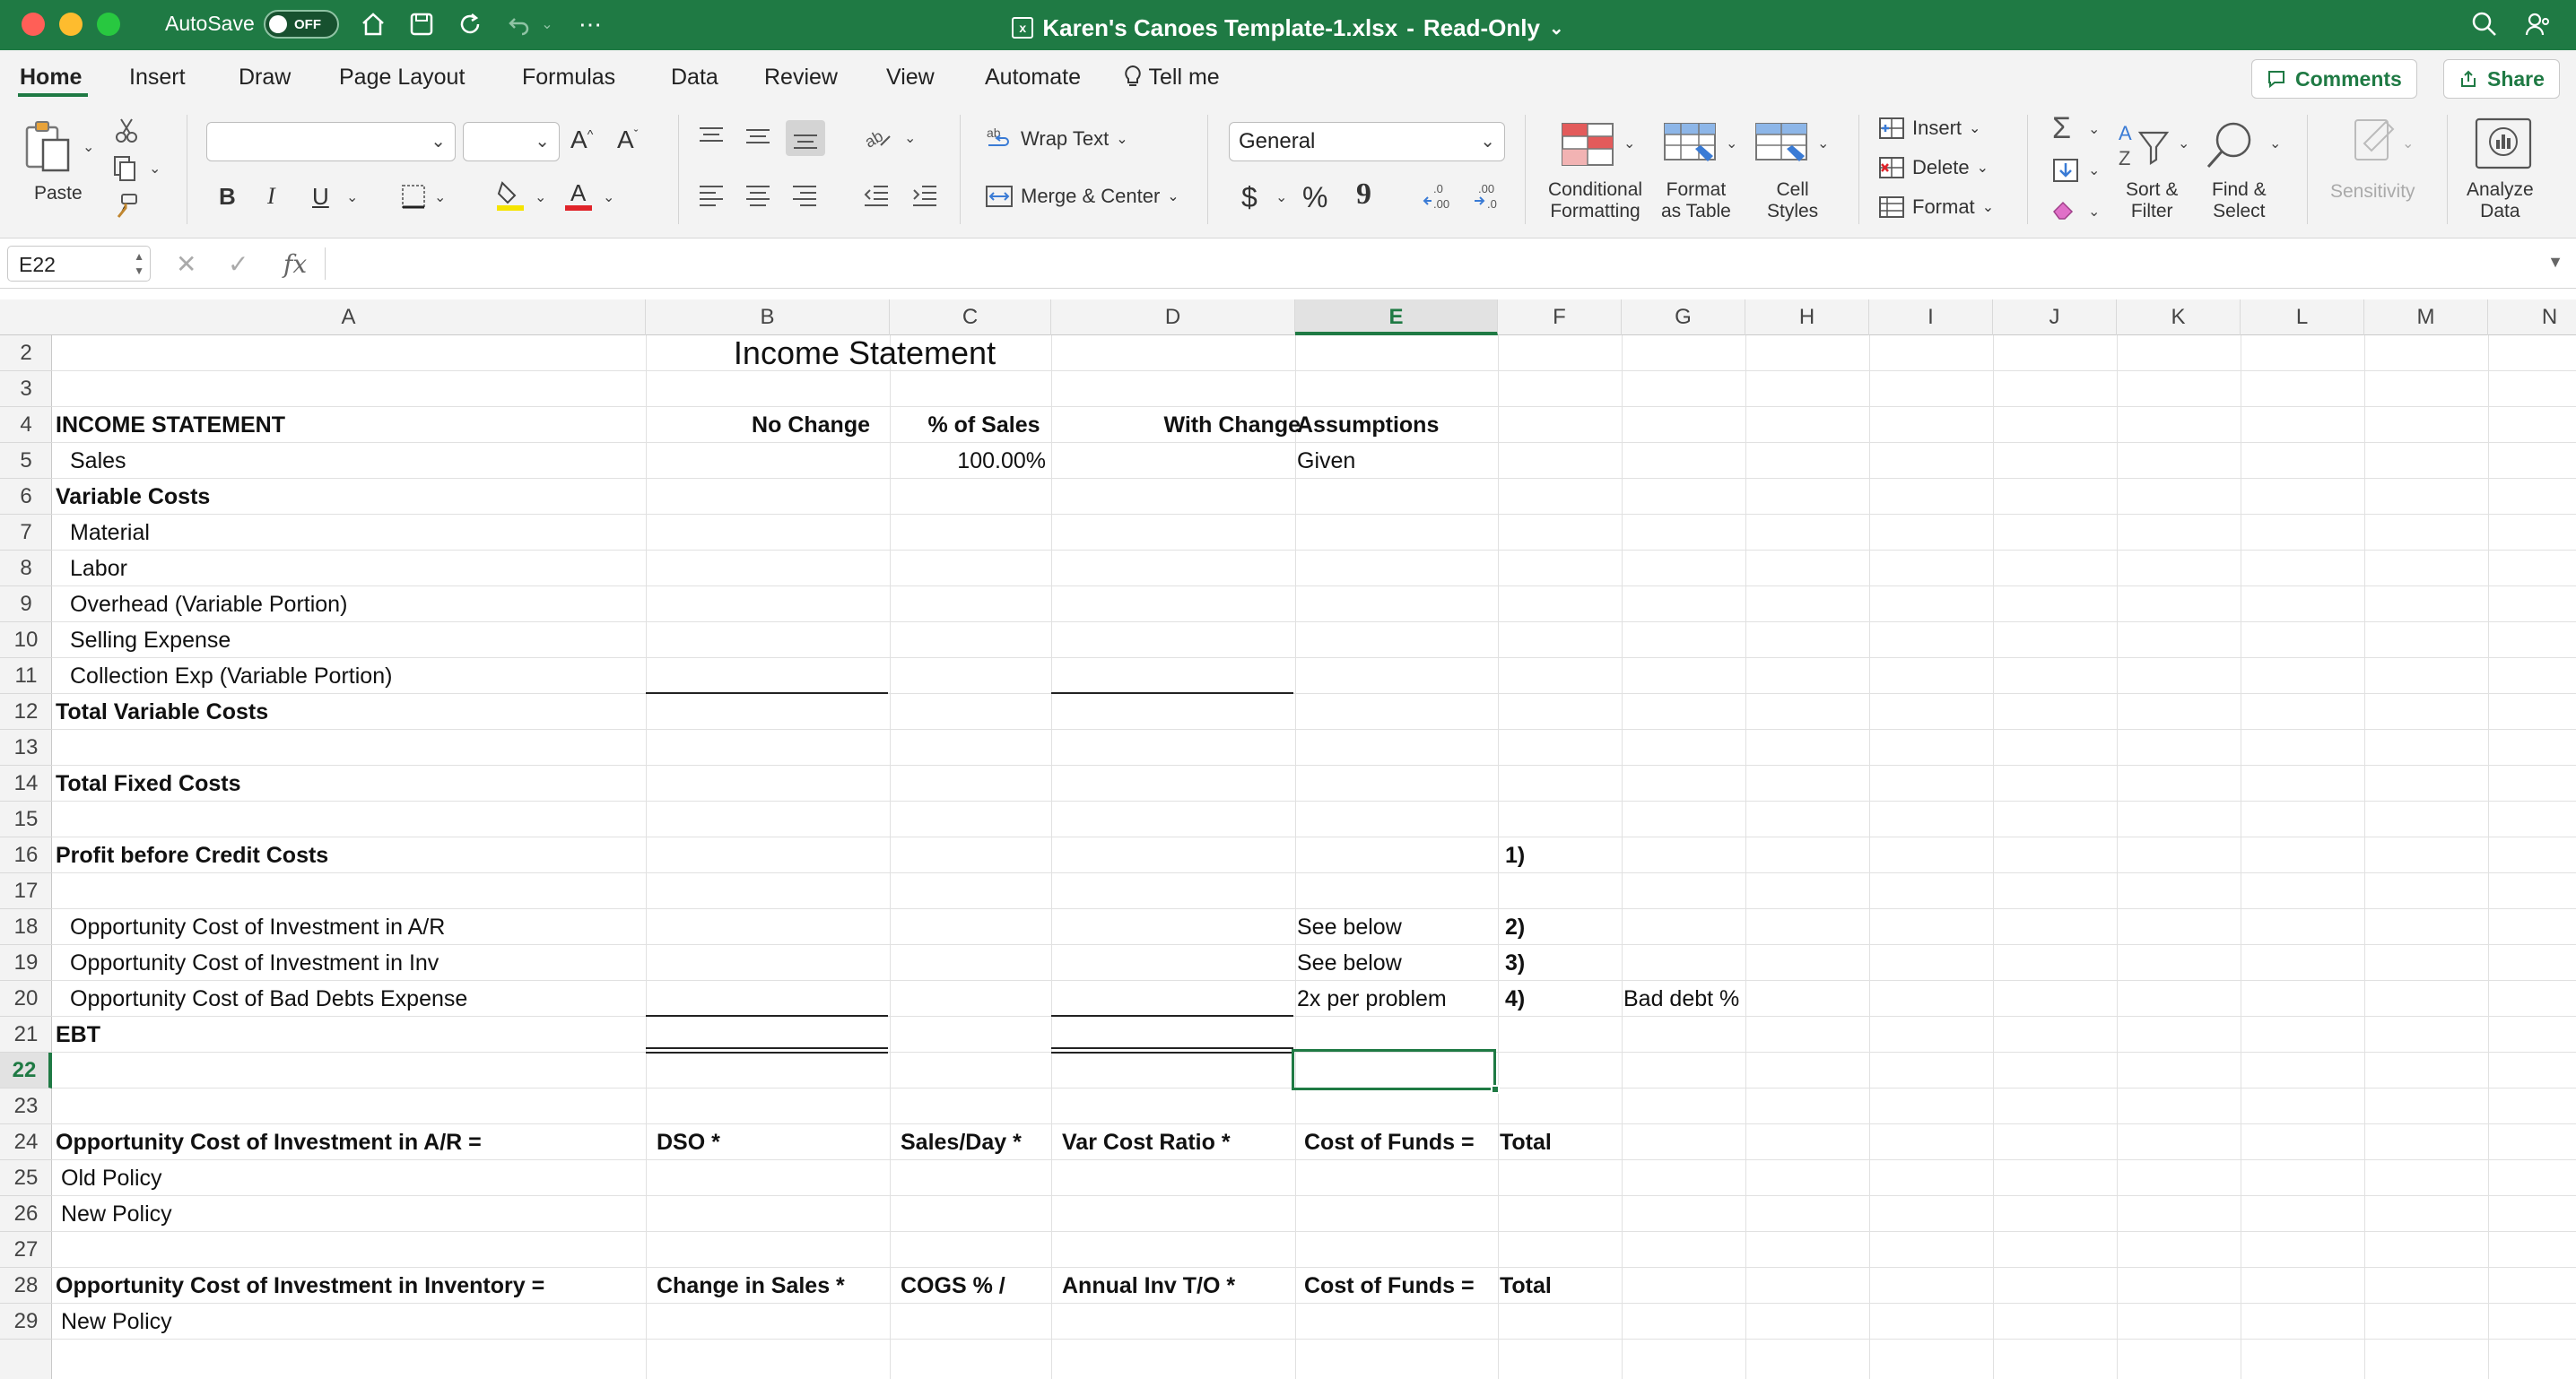 Image resolution: width=2576 pixels, height=1379 pixels. What do you see at coordinates (805, 138) in the screenshot?
I see `align-bottom-button` at bounding box center [805, 138].